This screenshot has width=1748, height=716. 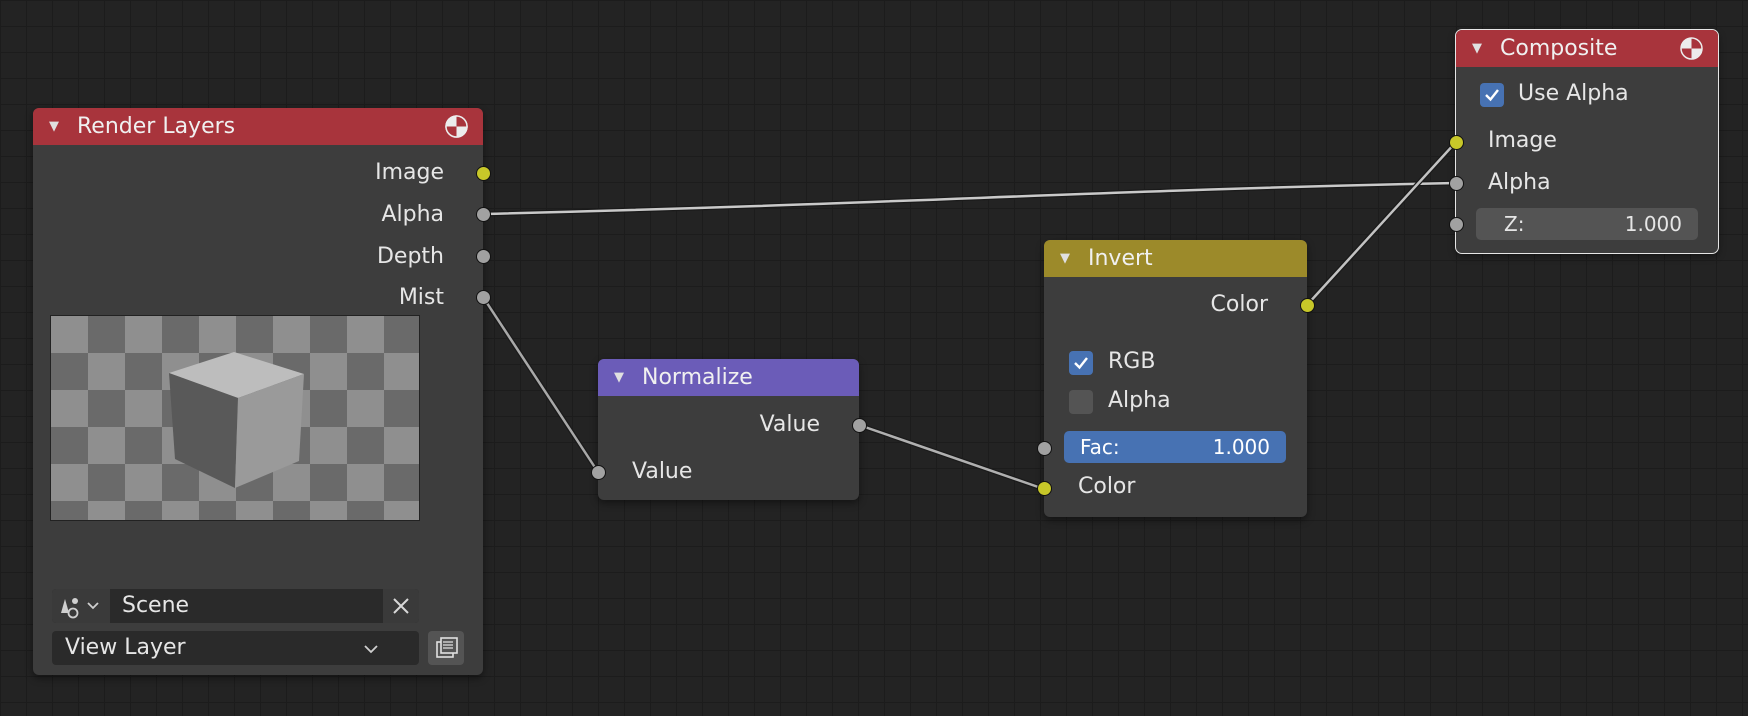 What do you see at coordinates (1081, 402) in the screenshot?
I see `alpha-checkbox` at bounding box center [1081, 402].